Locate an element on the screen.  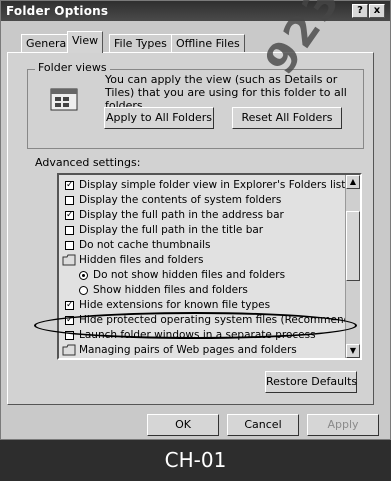
ok-button: OK is located at coordinates (183, 425).